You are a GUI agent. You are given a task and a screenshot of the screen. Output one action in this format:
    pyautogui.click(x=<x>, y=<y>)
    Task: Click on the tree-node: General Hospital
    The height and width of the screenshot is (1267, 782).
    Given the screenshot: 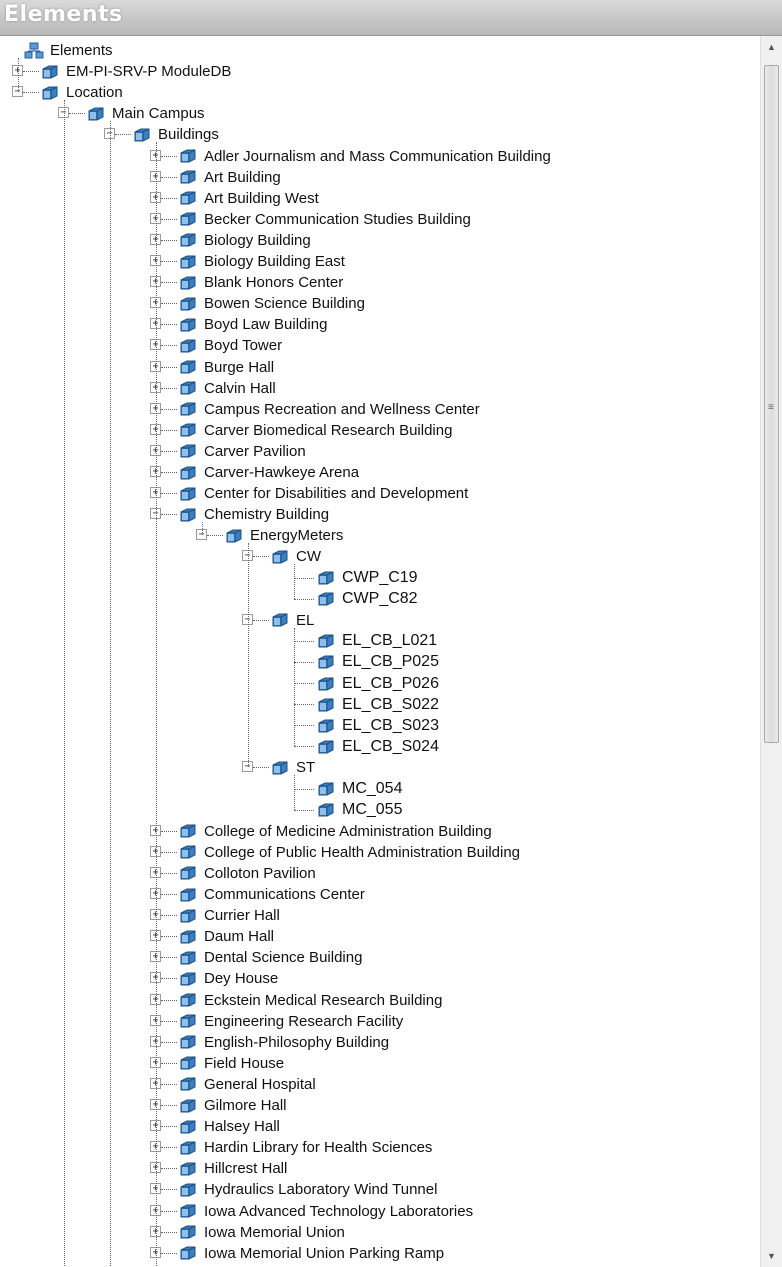 What is the action you would take?
    pyautogui.click(x=247, y=1084)
    